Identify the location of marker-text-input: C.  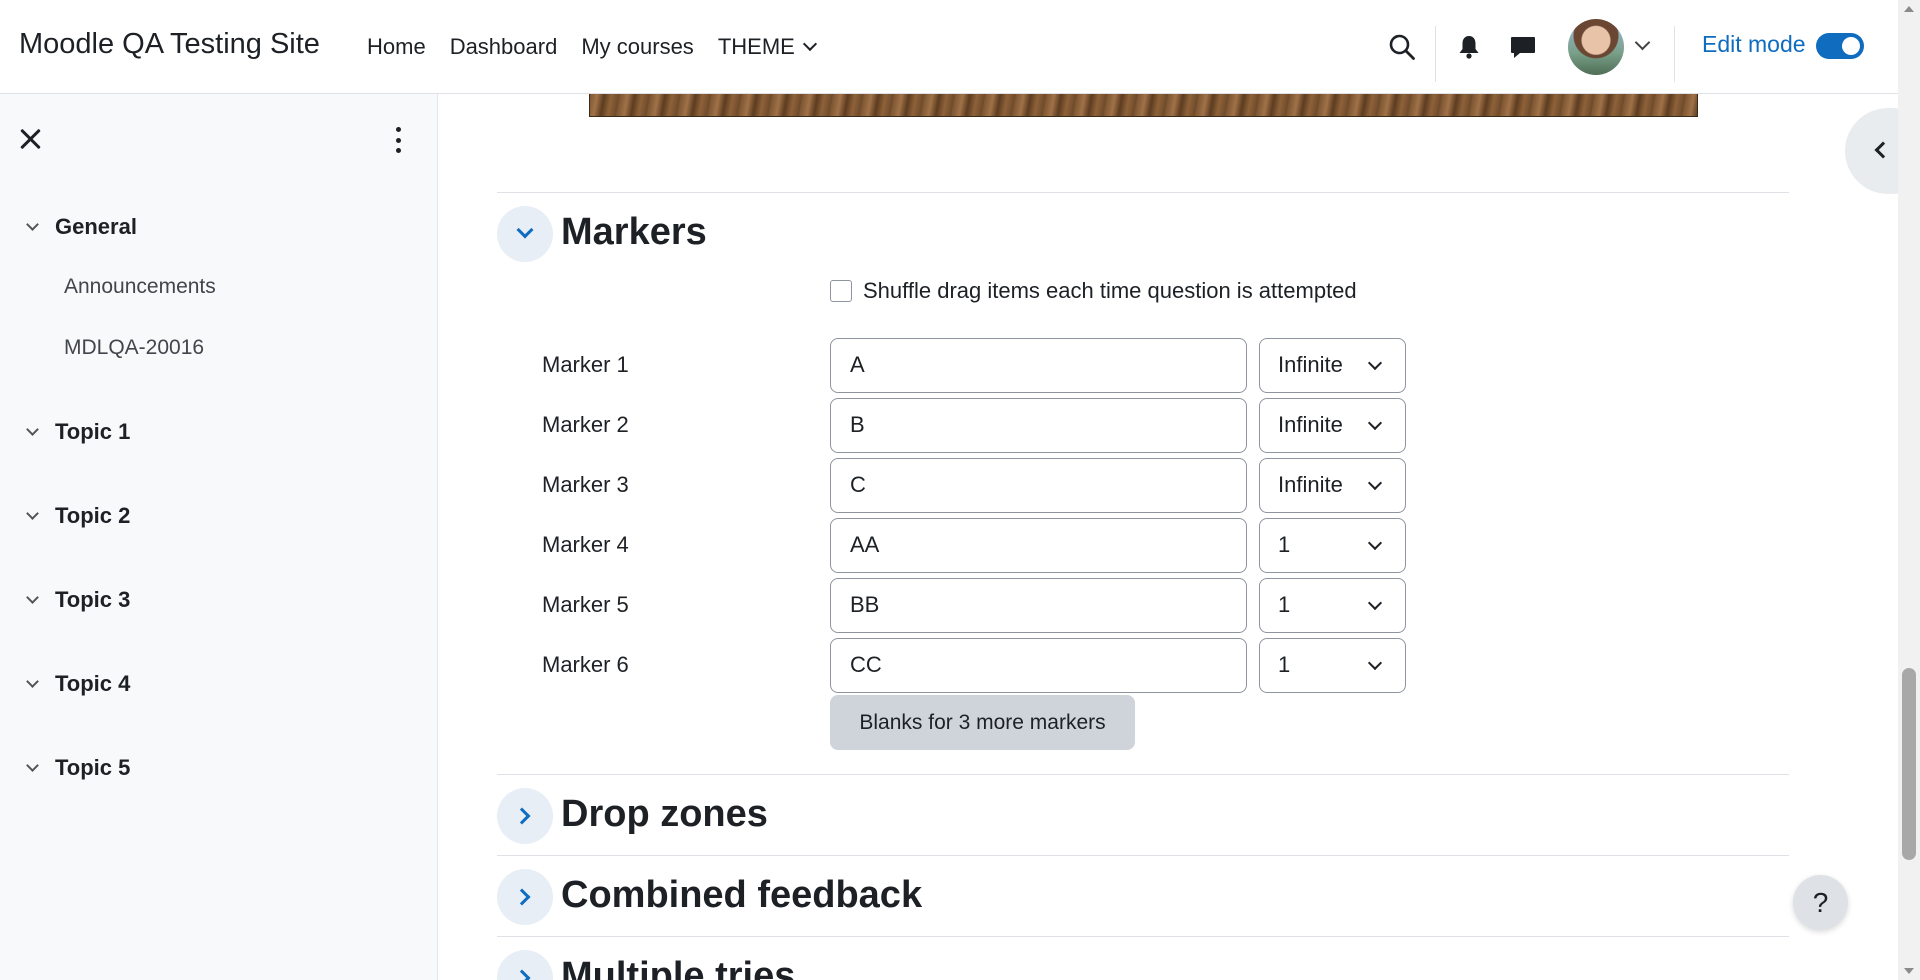
(1038, 485).